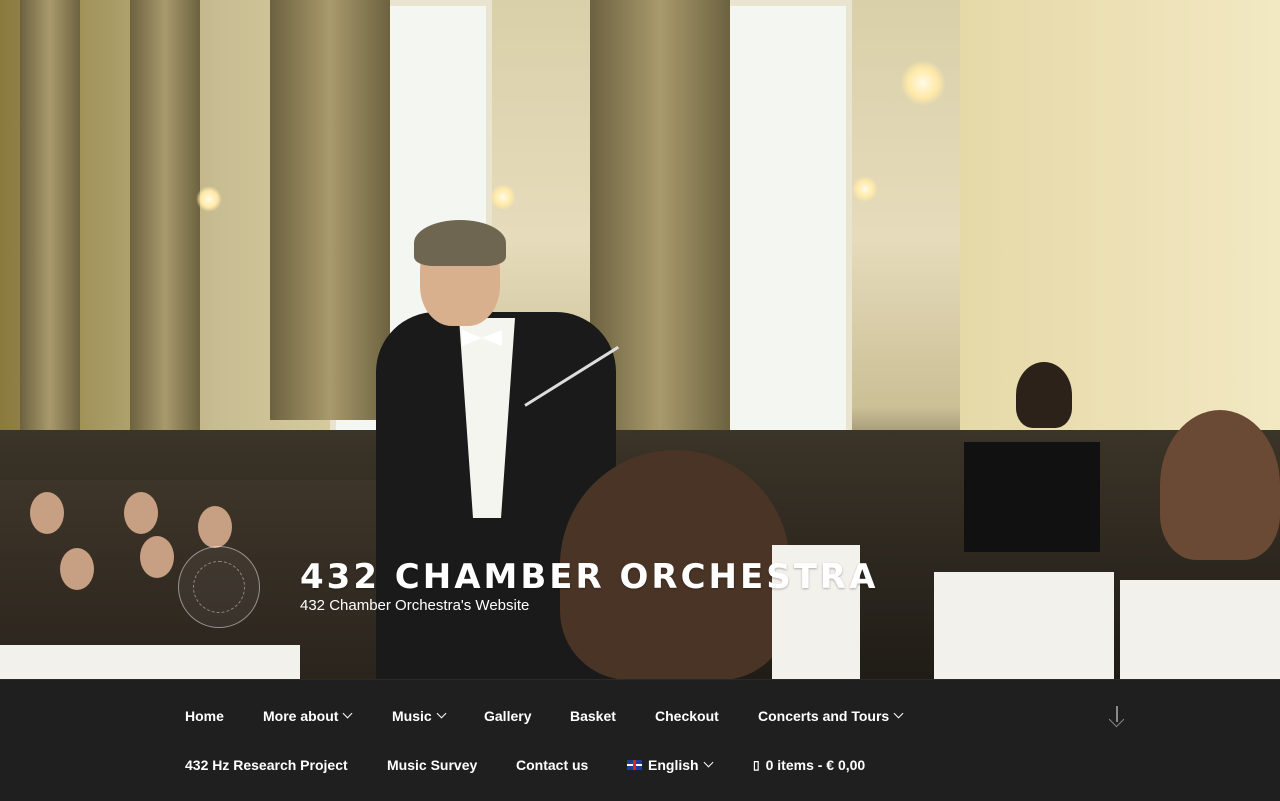 This screenshot has width=1280, height=801. Describe the element at coordinates (415, 605) in the screenshot. I see `site-description: 432 Chamber Orchestra's Website` at that location.